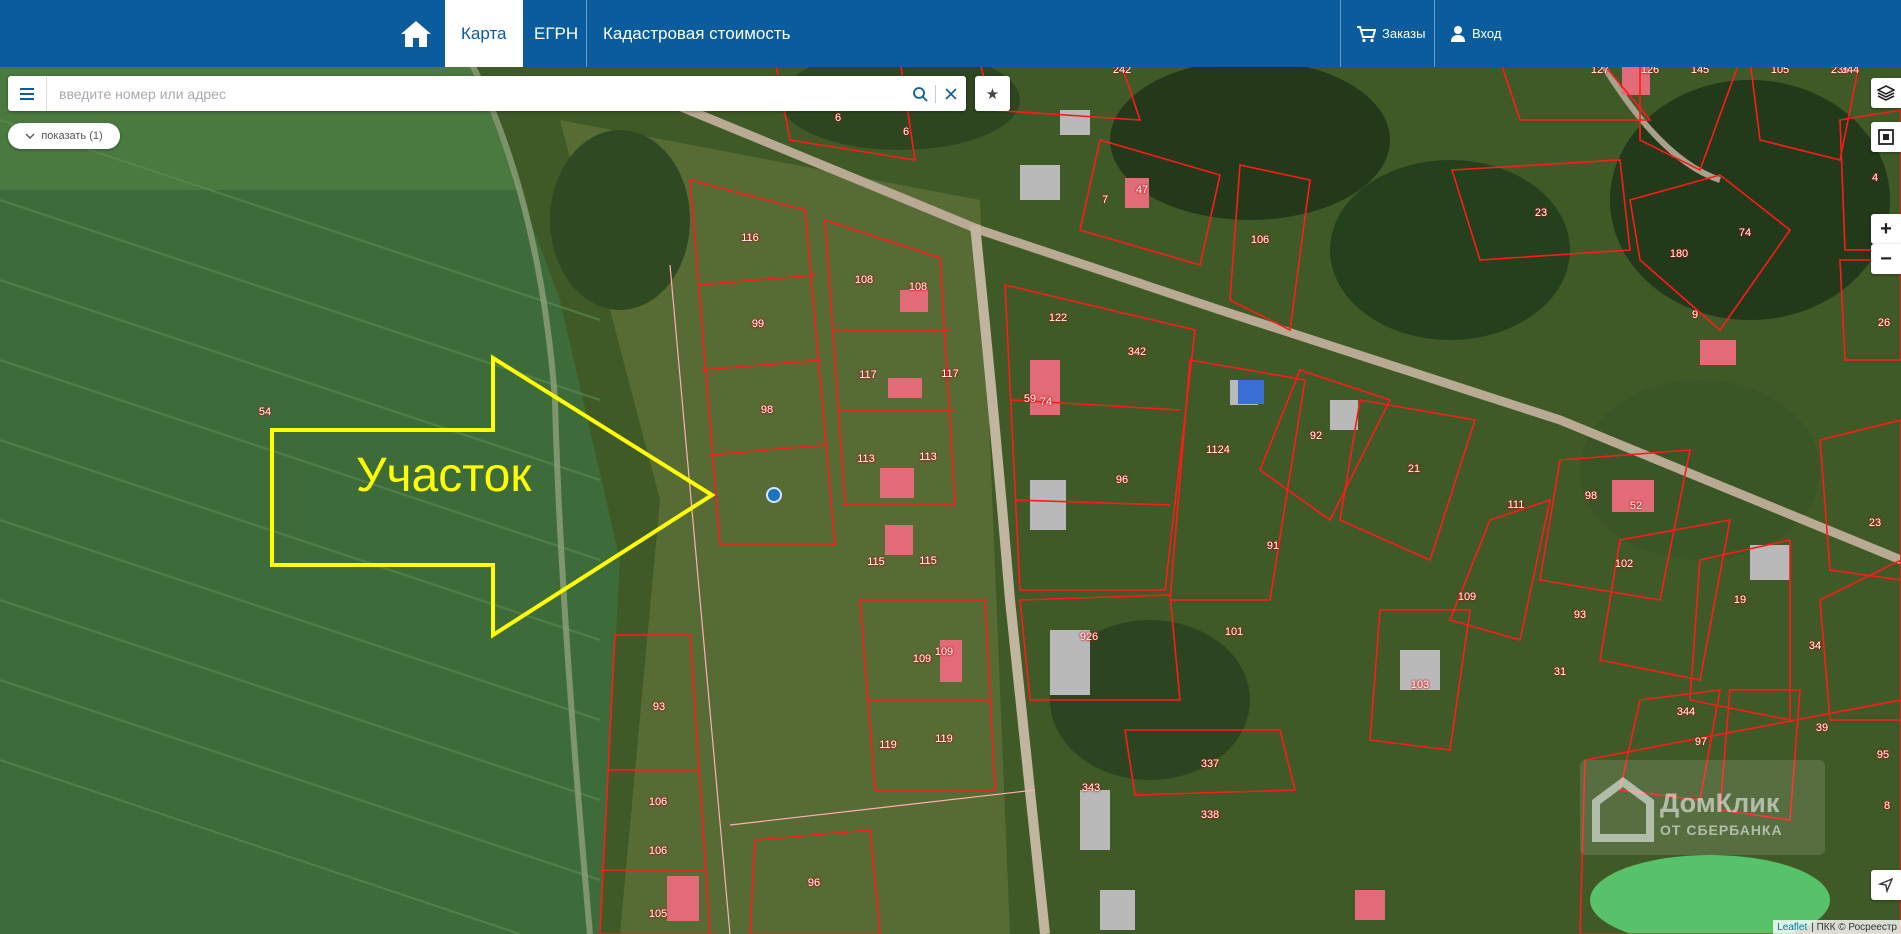 The width and height of the screenshot is (1901, 934). What do you see at coordinates (1105, 200) in the screenshot?
I see `parcel-number-label: 7` at bounding box center [1105, 200].